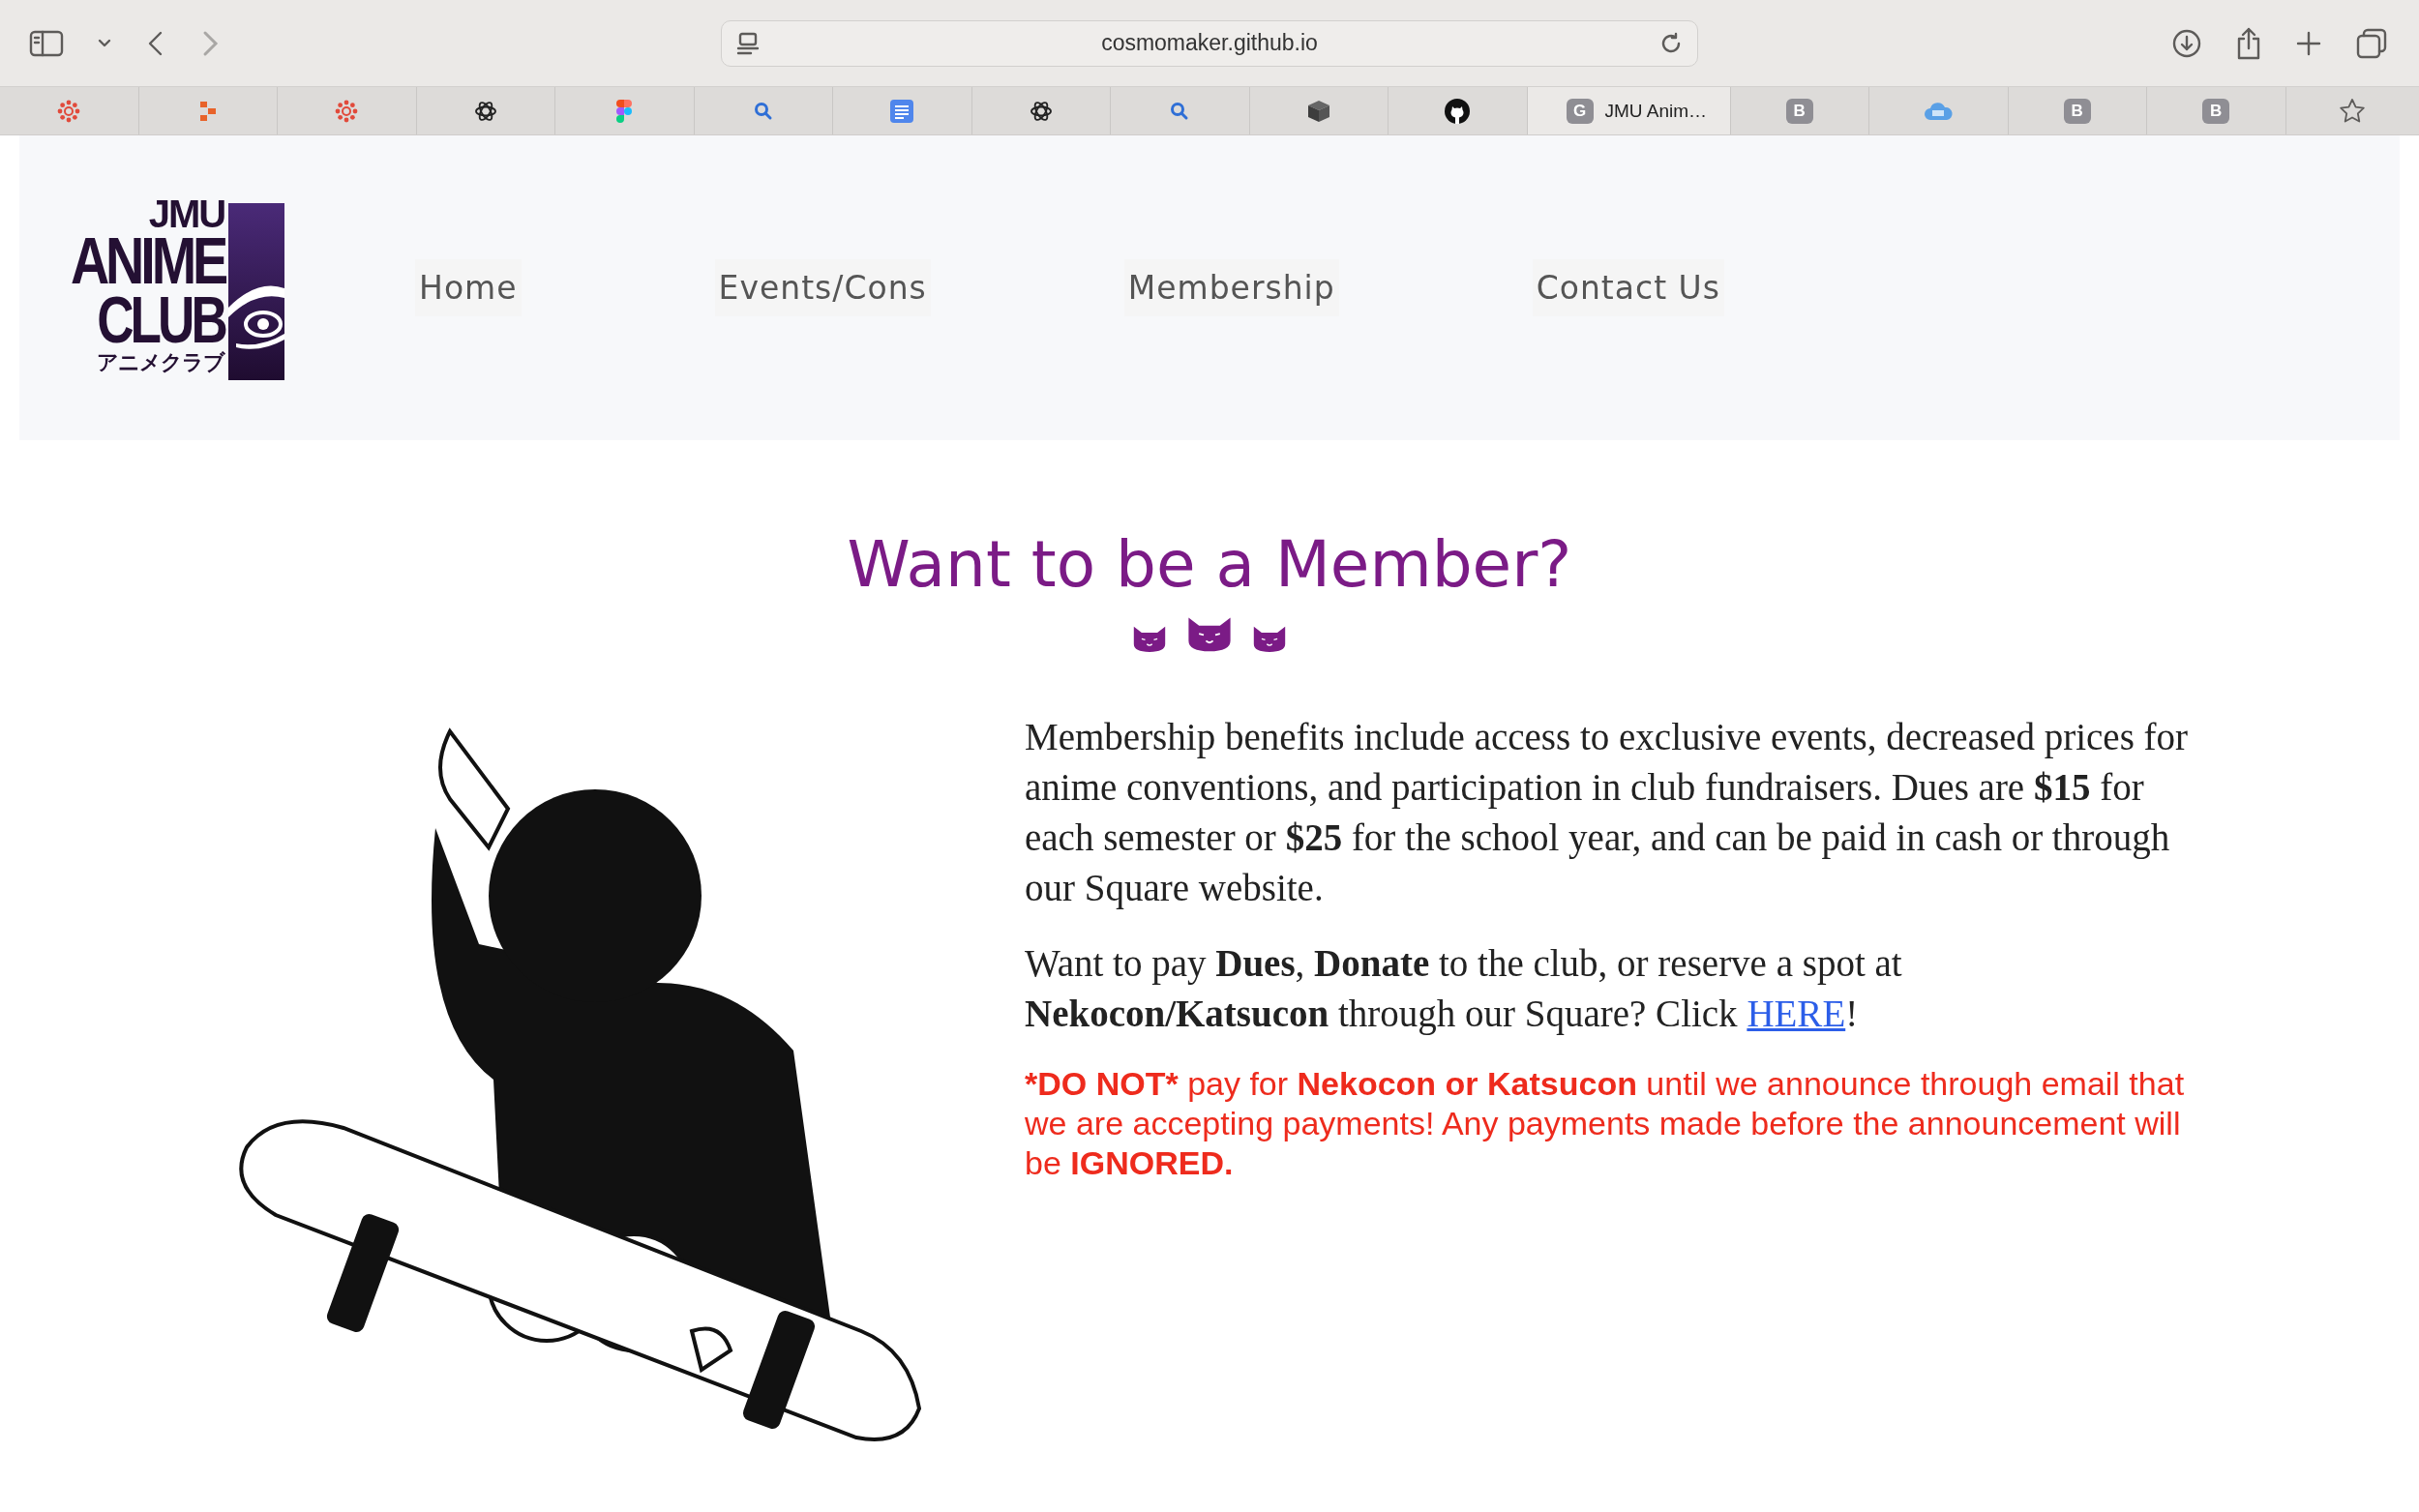  Describe the element at coordinates (2371, 43) in the screenshot. I see `tab-overview-icon` at that location.